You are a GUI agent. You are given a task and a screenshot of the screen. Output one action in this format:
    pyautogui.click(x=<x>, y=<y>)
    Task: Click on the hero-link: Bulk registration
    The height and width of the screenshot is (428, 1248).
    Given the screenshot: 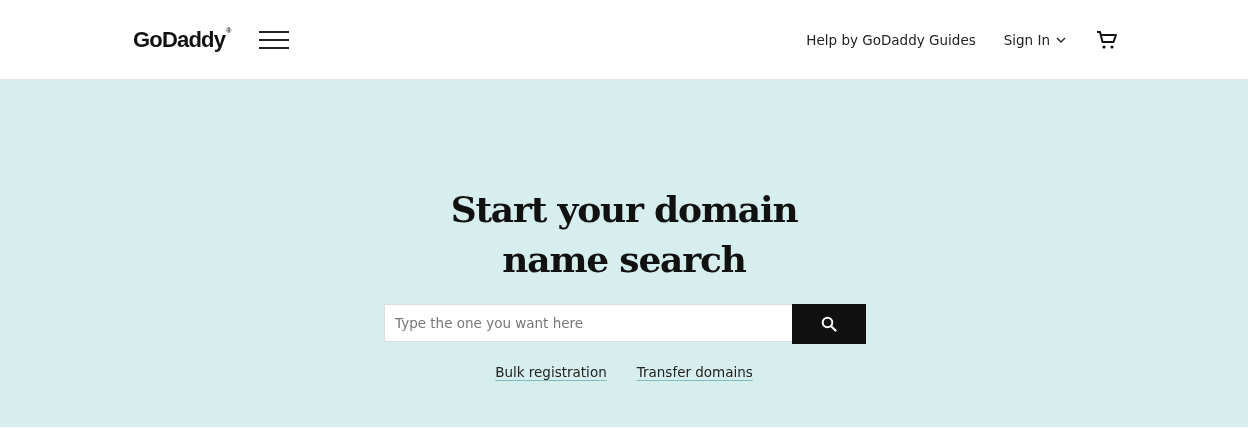 What is the action you would take?
    pyautogui.click(x=551, y=372)
    